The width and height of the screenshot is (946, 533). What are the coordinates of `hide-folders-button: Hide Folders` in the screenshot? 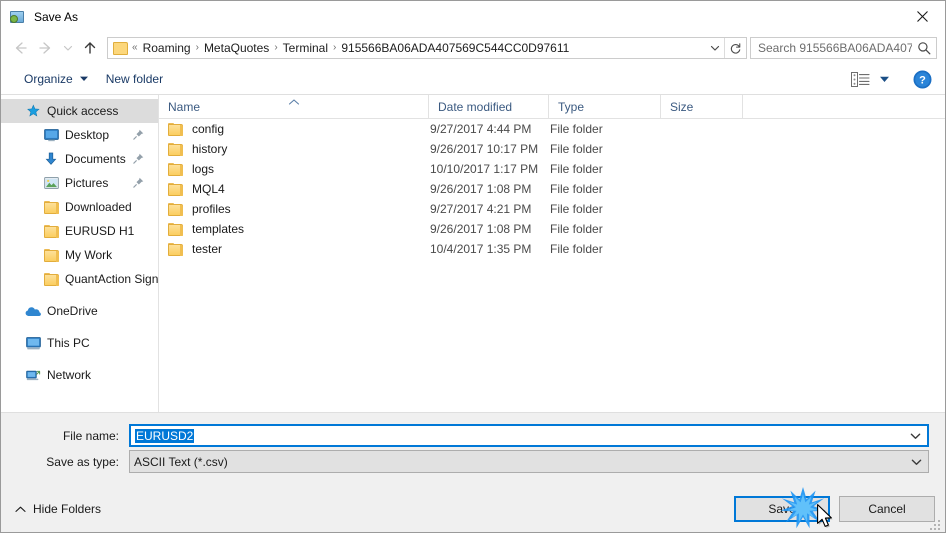 It's located at (58, 509).